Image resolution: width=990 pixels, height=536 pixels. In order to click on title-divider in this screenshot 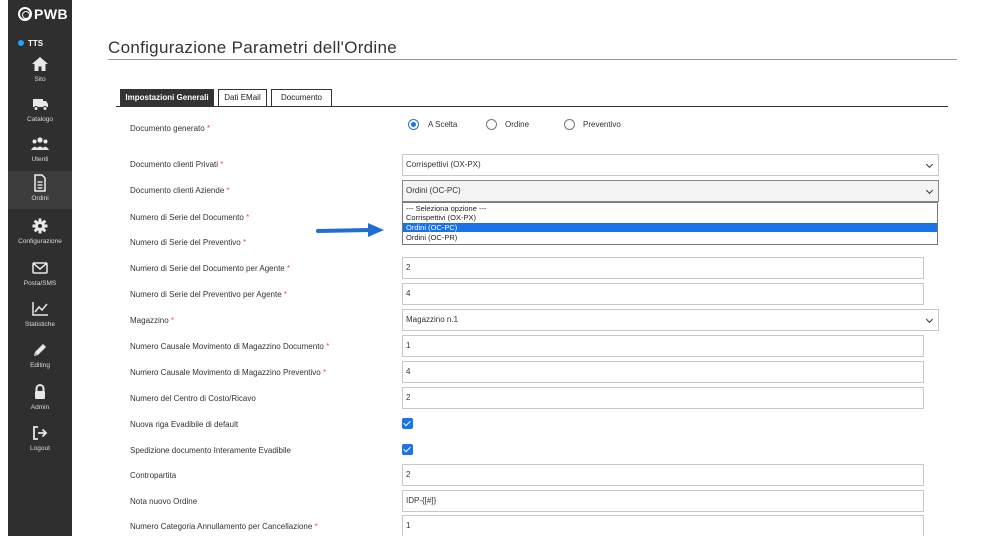, I will do `click(532, 59)`.